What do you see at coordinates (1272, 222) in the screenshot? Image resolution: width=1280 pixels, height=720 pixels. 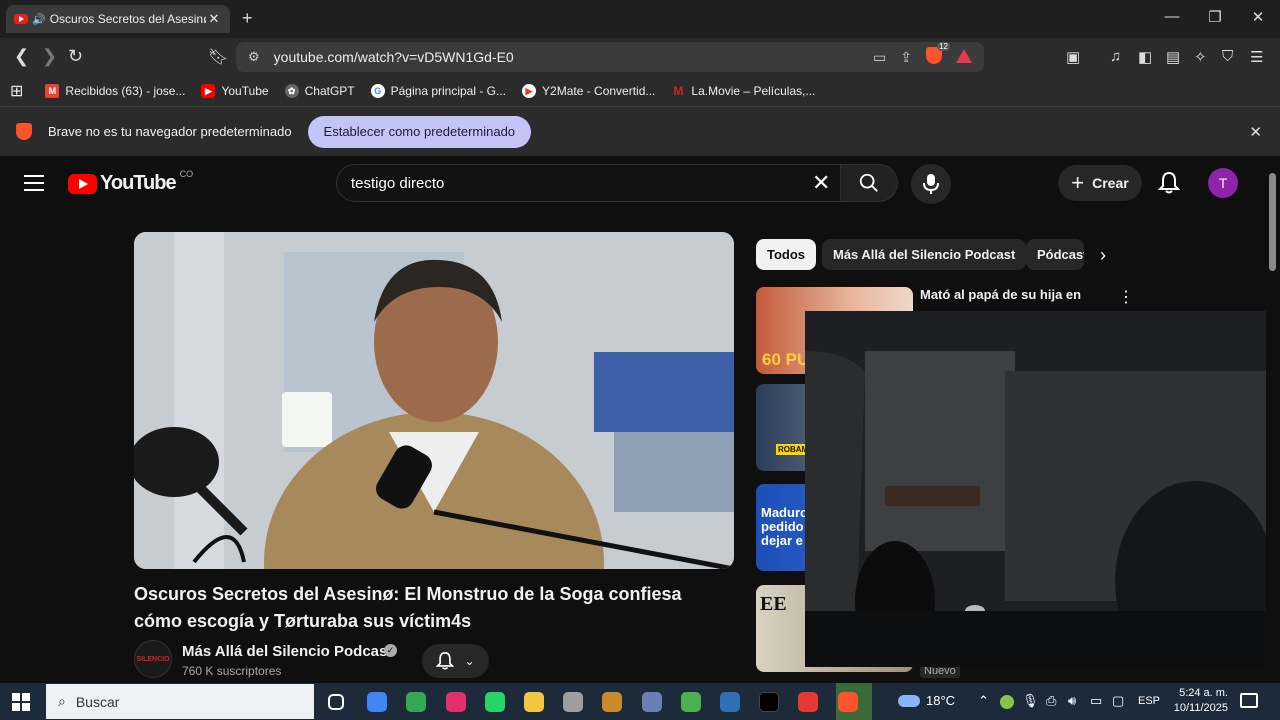 I see `scroll-thumb` at bounding box center [1272, 222].